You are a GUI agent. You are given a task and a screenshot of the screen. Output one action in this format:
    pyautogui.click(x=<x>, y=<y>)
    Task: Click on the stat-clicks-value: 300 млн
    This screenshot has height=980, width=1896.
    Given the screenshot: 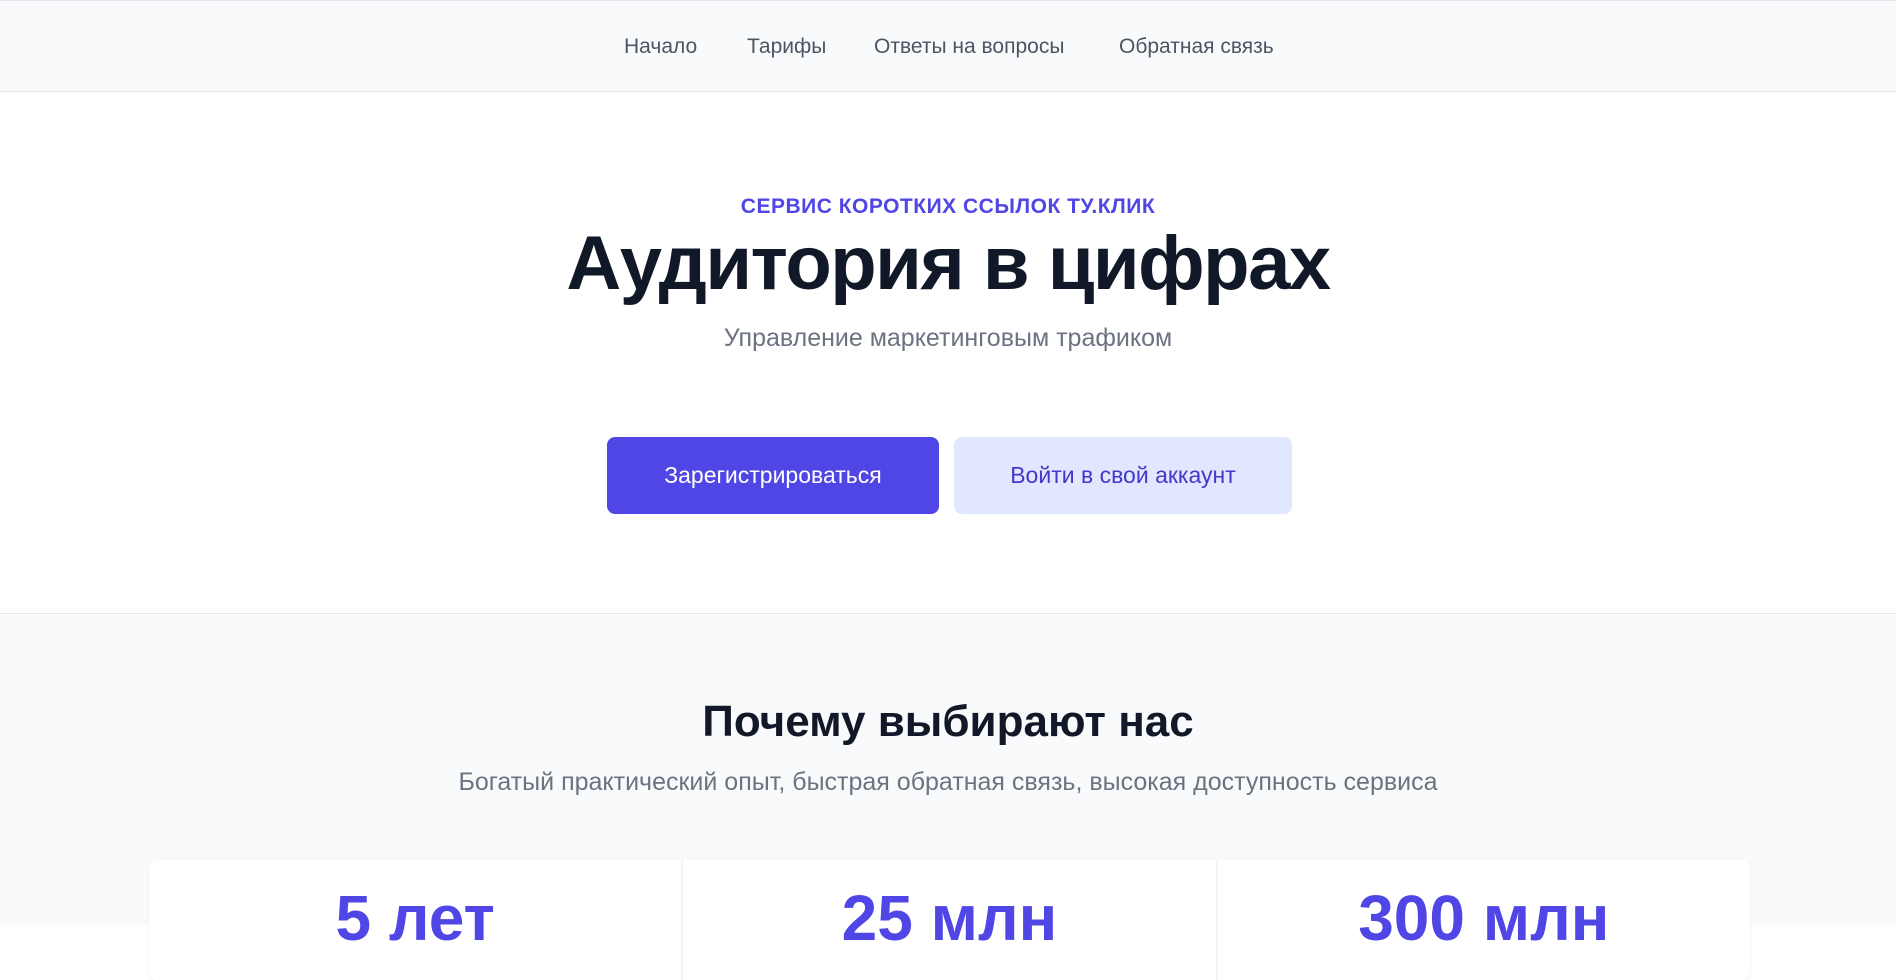 What is the action you would take?
    pyautogui.click(x=1484, y=918)
    